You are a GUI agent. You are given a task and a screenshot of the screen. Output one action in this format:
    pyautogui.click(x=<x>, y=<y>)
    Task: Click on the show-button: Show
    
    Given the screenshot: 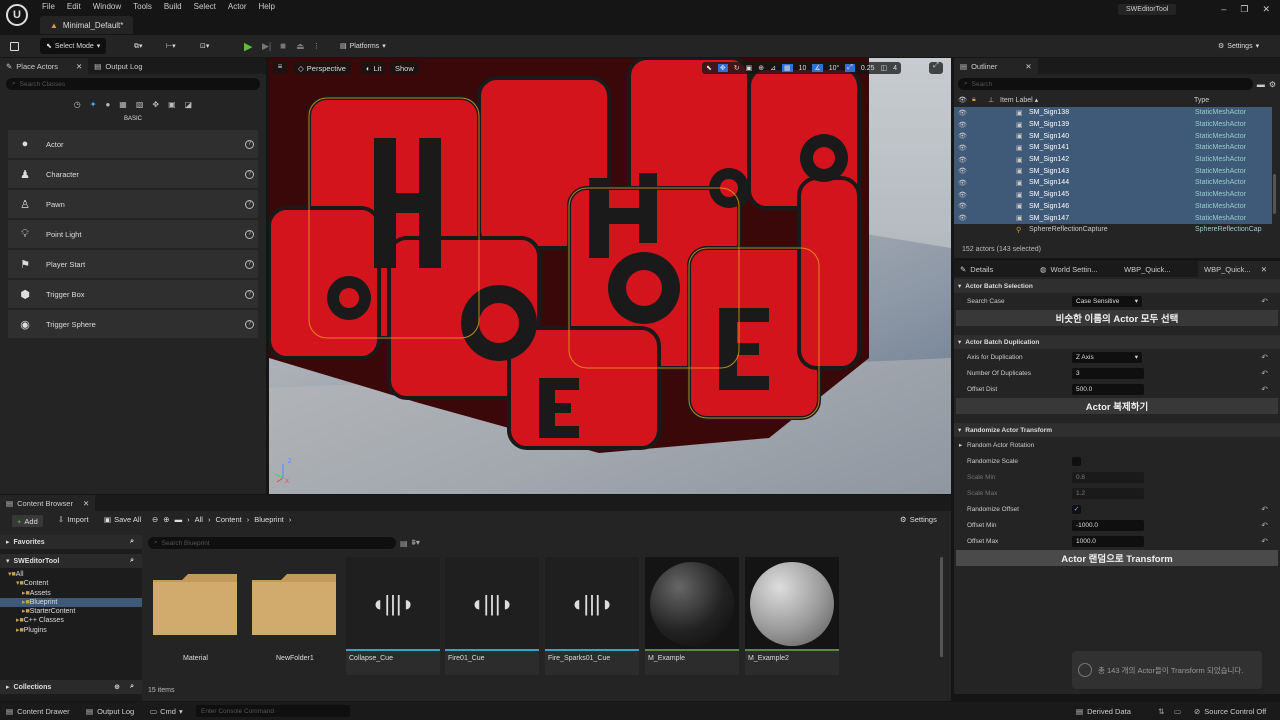 What is the action you would take?
    pyautogui.click(x=404, y=68)
    